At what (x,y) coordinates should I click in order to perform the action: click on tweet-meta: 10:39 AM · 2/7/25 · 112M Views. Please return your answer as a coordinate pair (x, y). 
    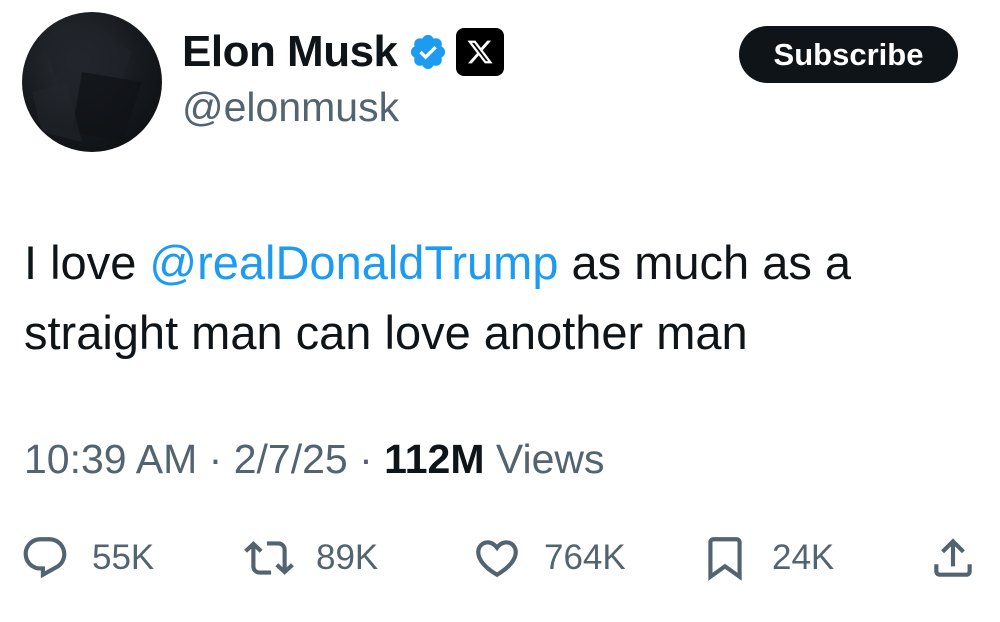
    Looking at the image, I should click on (314, 459).